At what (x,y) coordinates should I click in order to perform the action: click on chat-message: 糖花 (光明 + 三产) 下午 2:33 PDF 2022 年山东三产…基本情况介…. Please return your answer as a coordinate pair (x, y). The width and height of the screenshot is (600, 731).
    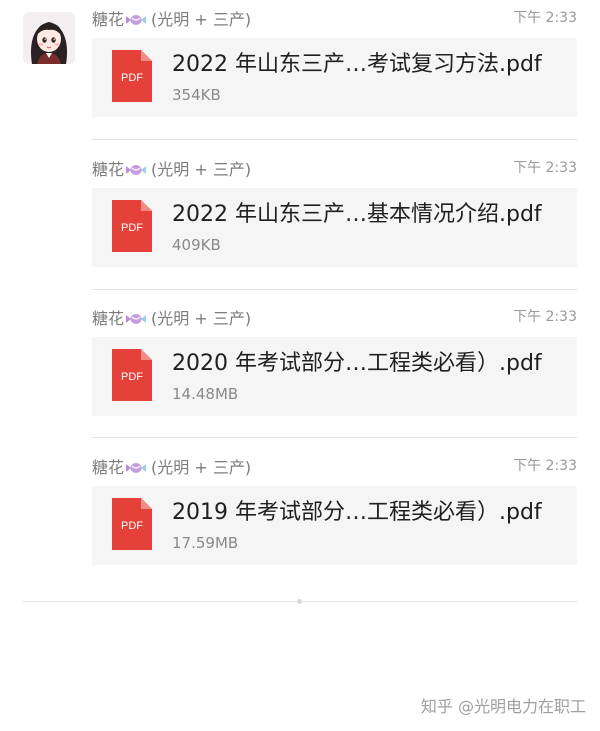
    Looking at the image, I should click on (334, 215).